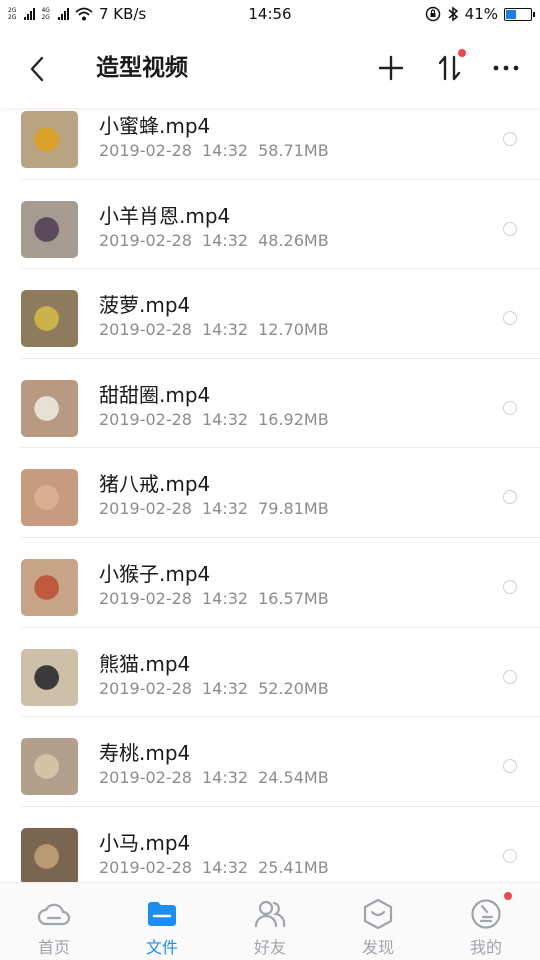 The height and width of the screenshot is (960, 540). I want to click on file-meta: 2019-02-28 14:32 12.70MB, so click(214, 329).